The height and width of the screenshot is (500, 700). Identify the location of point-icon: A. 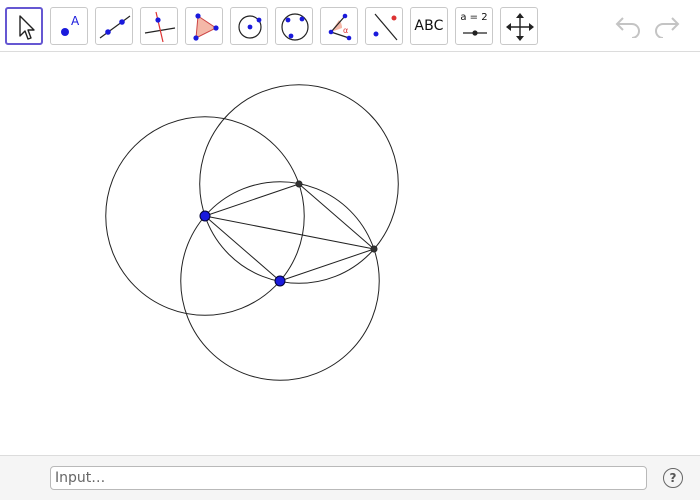
(70, 25).